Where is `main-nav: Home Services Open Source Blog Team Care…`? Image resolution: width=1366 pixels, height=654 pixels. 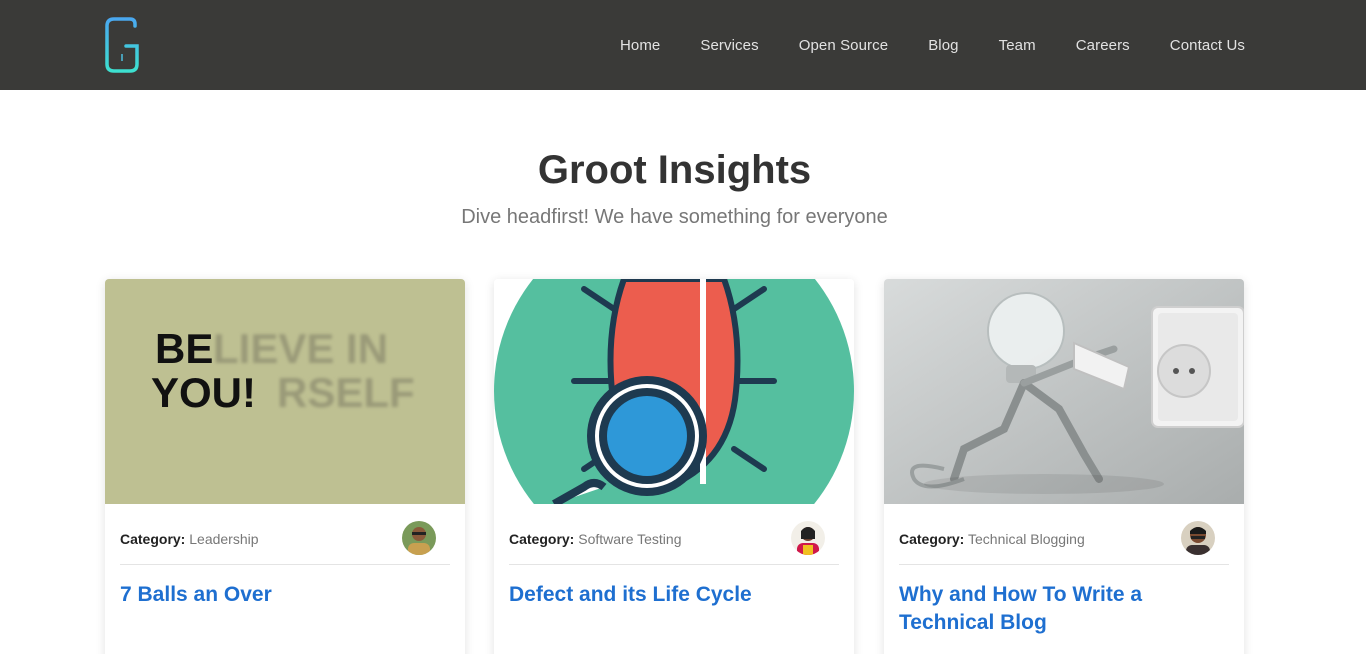 main-nav: Home Services Open Source Blog Team Care… is located at coordinates (932, 45).